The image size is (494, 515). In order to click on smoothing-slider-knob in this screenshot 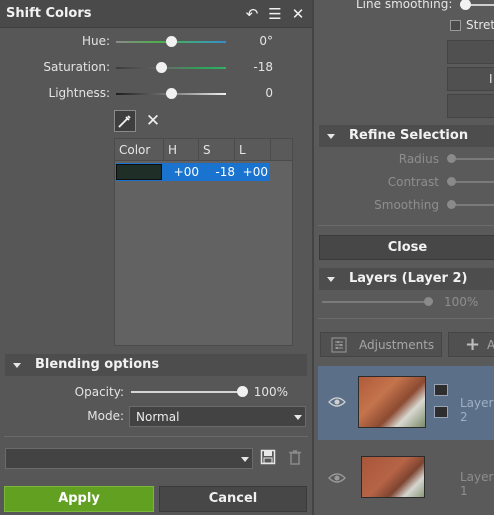, I will do `click(451, 204)`.